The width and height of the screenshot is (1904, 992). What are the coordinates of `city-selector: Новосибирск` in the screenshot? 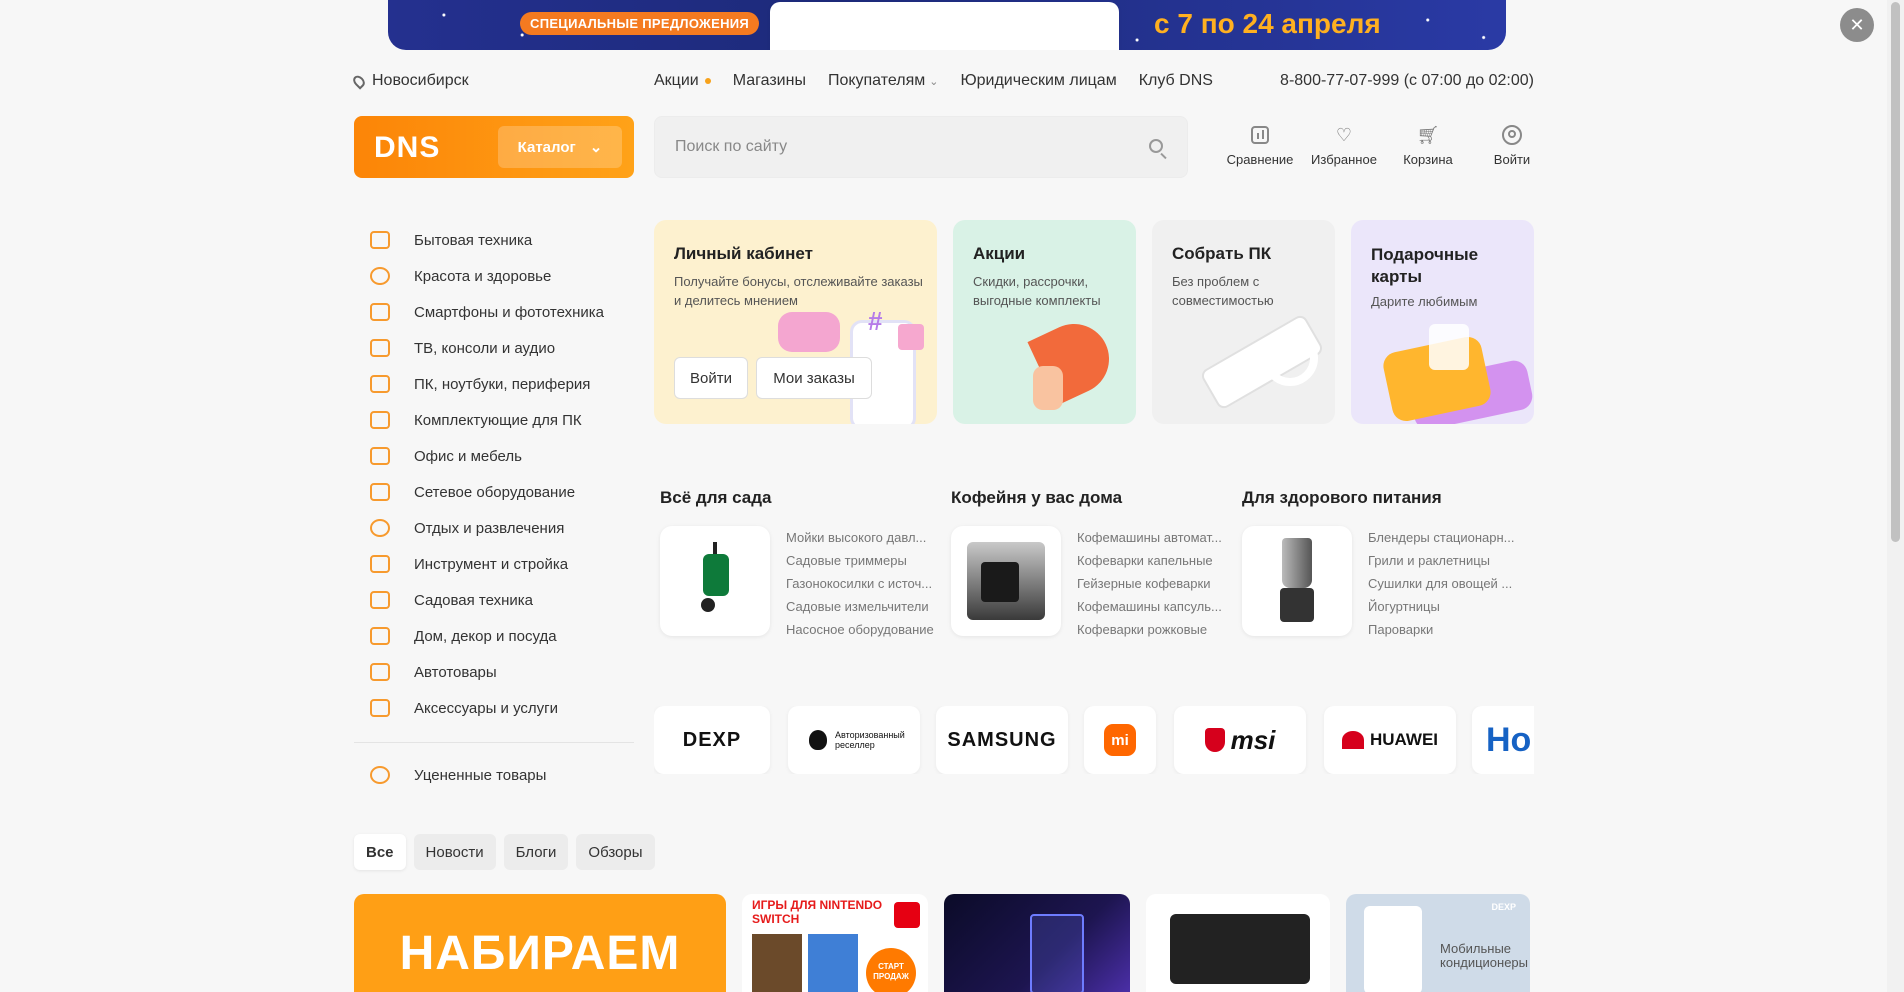 It's located at (409, 81).